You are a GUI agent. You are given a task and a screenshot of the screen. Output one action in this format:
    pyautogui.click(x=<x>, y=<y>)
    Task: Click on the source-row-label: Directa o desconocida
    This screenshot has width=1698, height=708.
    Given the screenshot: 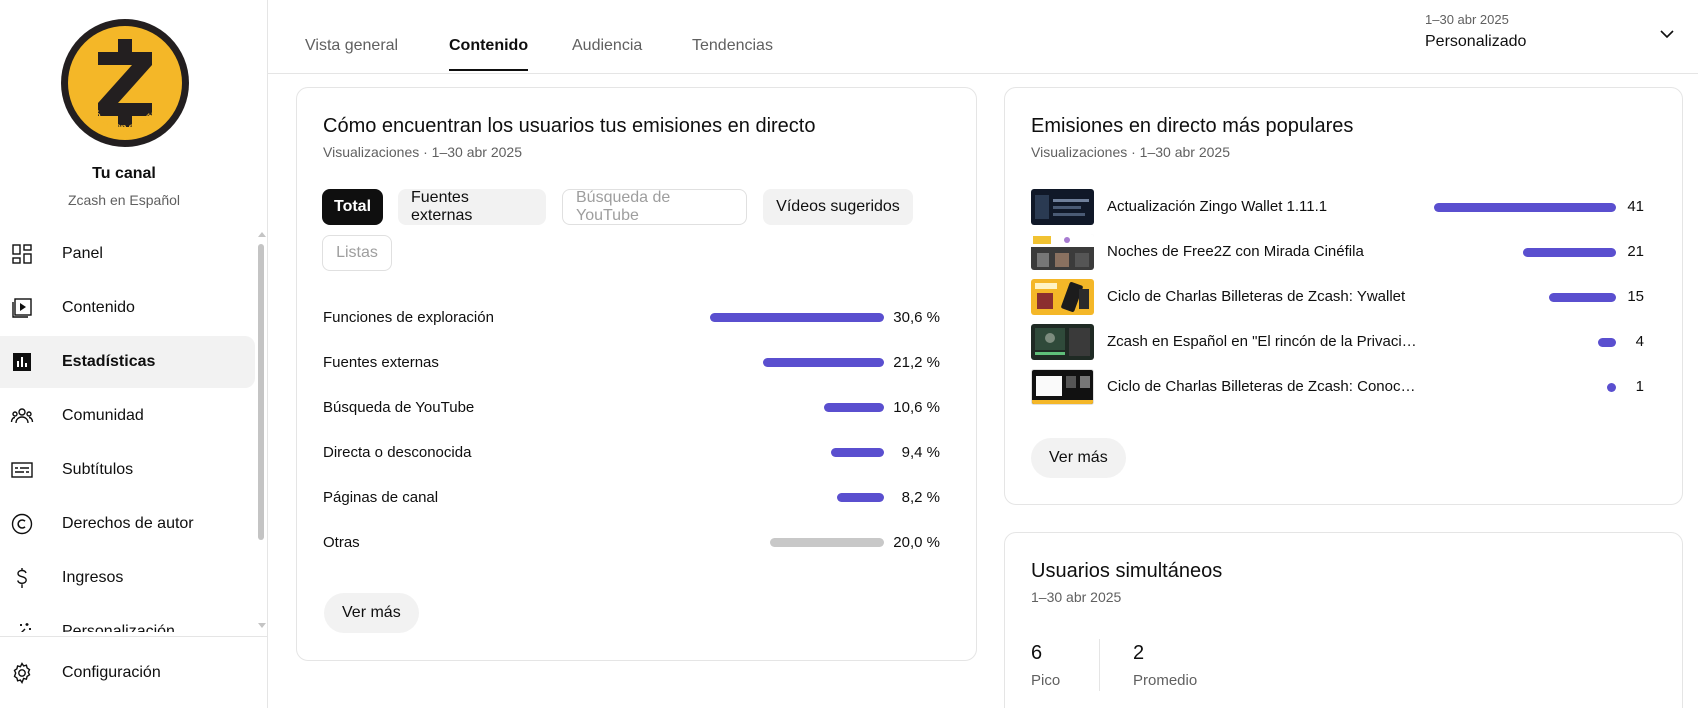 What is the action you would take?
    pyautogui.click(x=397, y=452)
    